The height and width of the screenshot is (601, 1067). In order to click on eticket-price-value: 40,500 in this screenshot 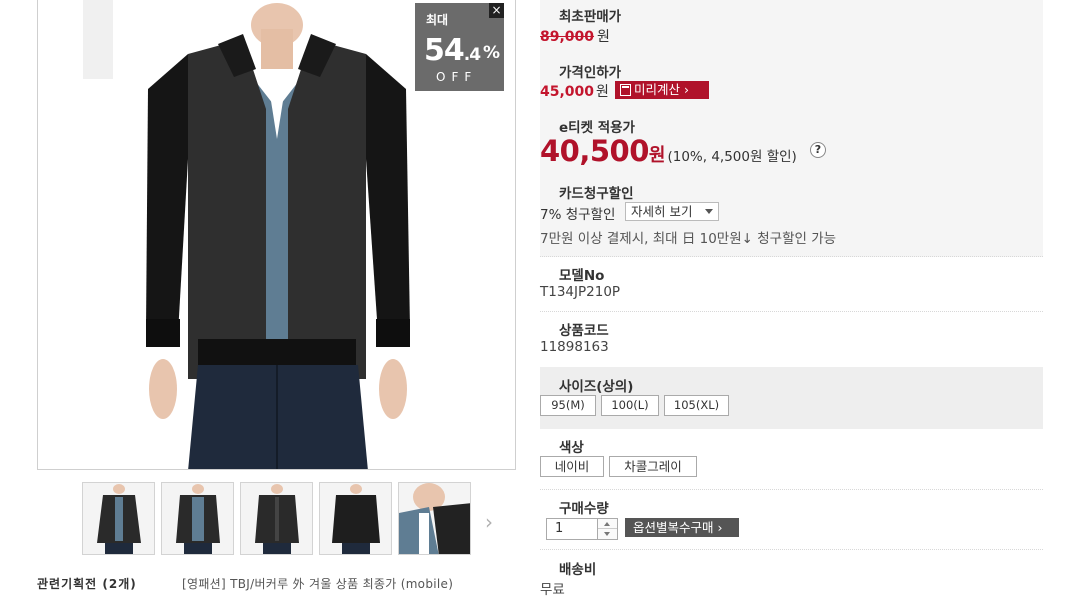, I will do `click(594, 151)`.